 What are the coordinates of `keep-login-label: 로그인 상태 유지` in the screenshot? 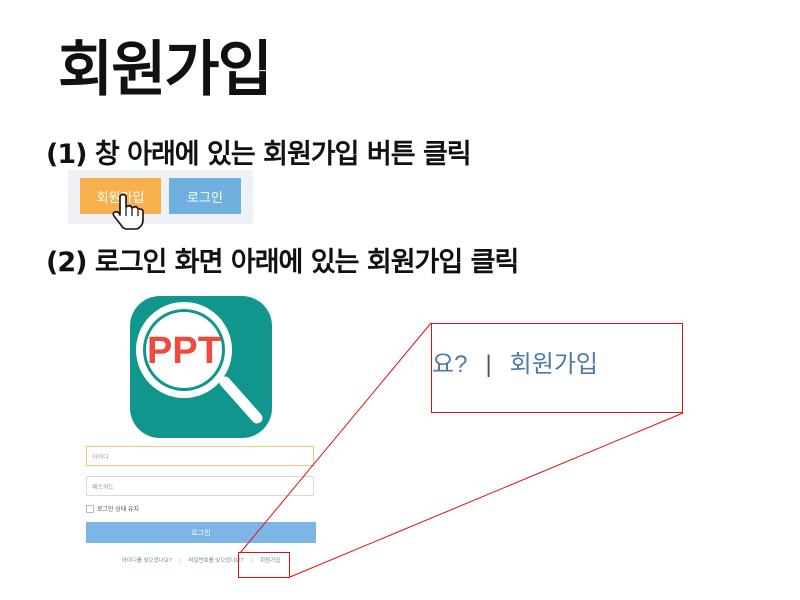 It's located at (118, 510).